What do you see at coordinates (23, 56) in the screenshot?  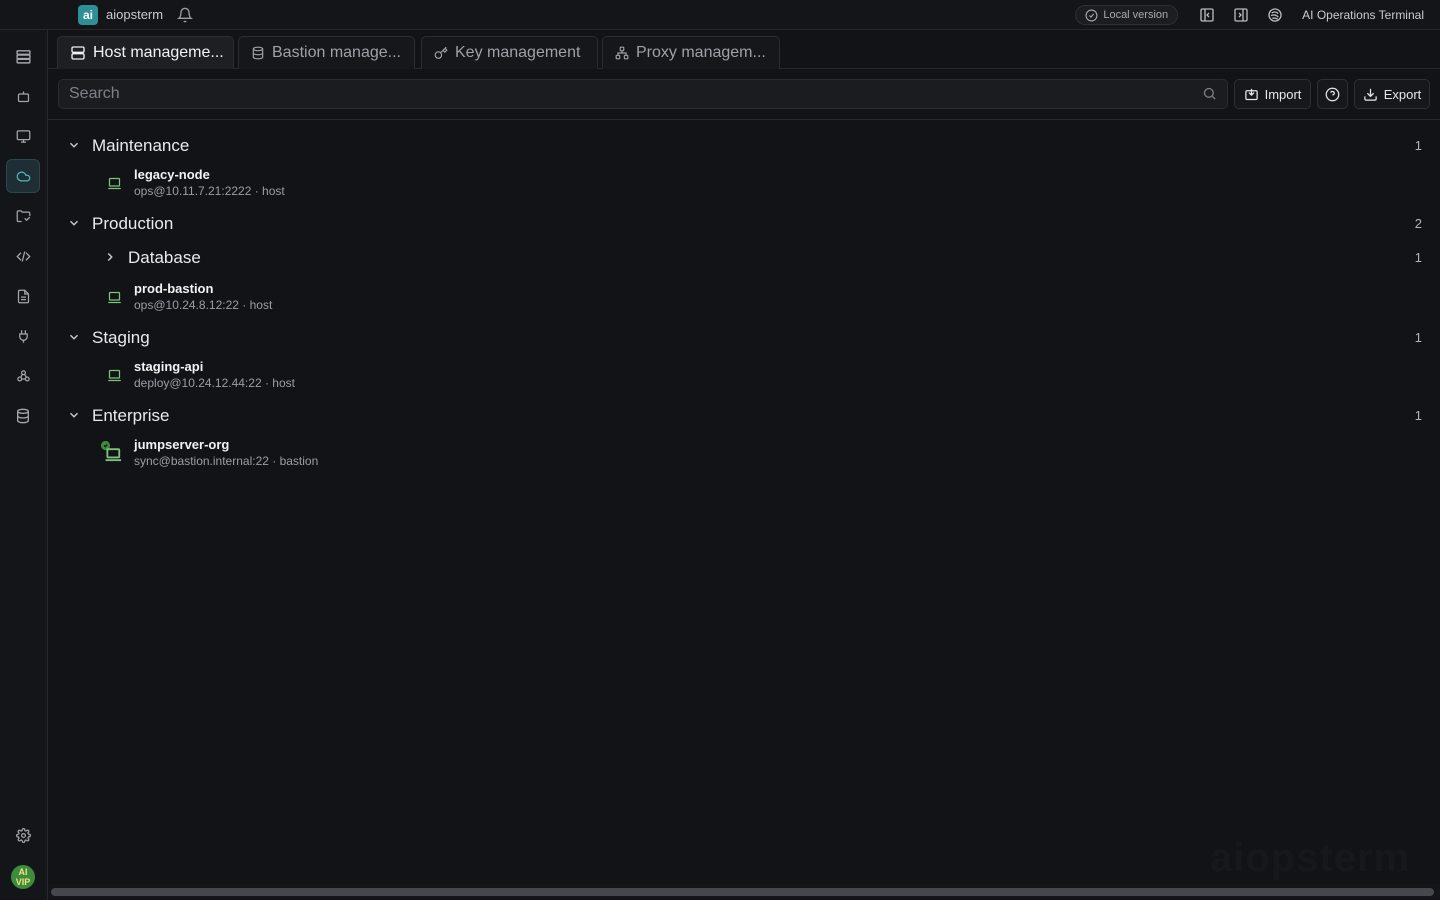 I see `hosts-icon` at bounding box center [23, 56].